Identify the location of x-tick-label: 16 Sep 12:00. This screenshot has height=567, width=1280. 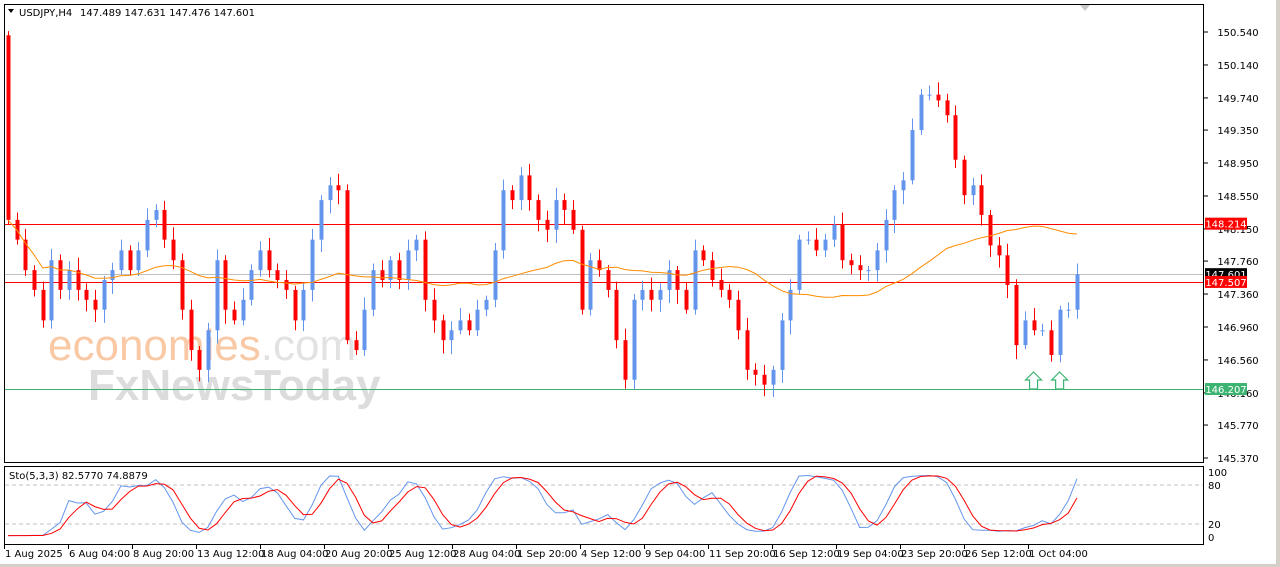
(806, 554).